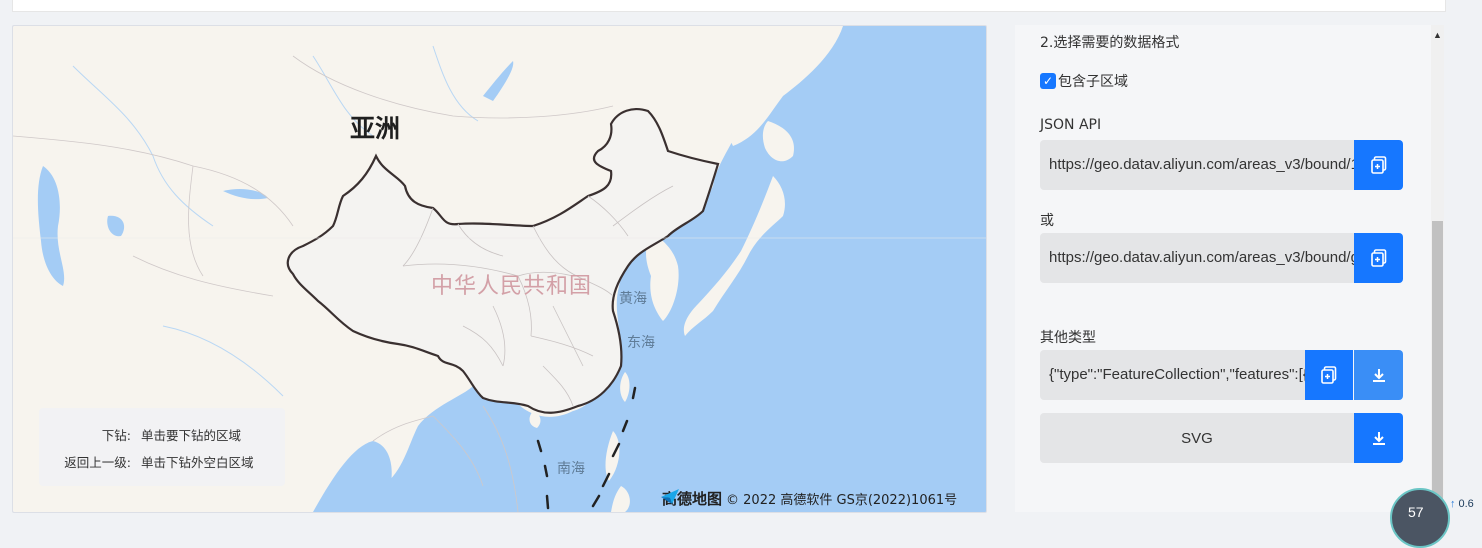 This screenshot has width=1482, height=548. I want to click on land-hokkaido, so click(778, 141).